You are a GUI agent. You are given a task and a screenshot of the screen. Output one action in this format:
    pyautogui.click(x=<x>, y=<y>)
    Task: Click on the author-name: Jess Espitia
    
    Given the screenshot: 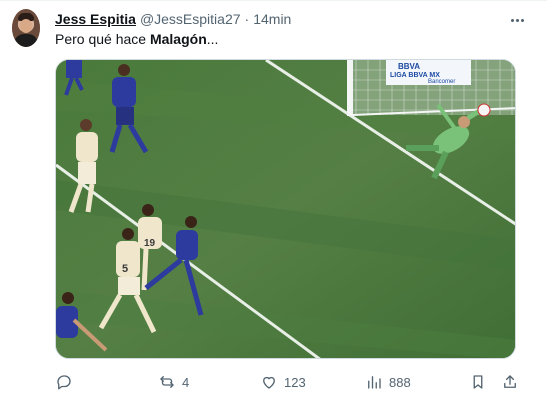 What is the action you would take?
    pyautogui.click(x=95, y=19)
    